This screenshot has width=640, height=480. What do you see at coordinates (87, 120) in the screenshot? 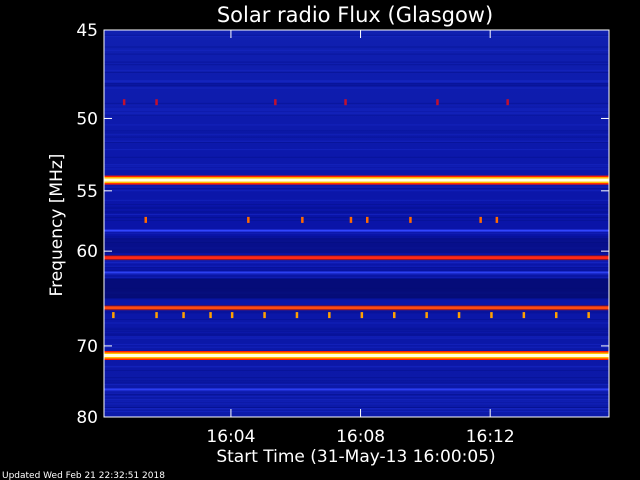
I see `y-tick-label: 50` at bounding box center [87, 120].